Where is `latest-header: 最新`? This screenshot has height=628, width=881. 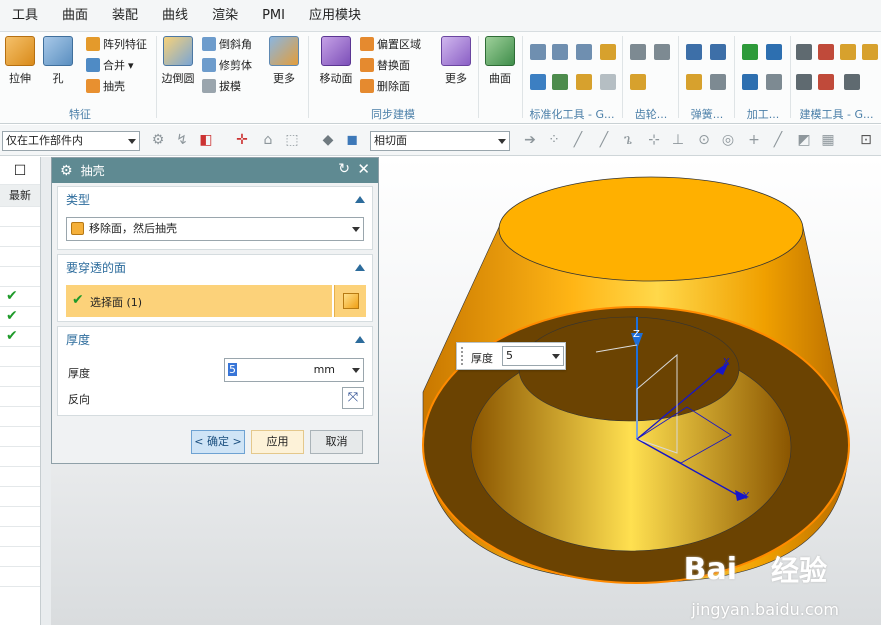
latest-header: 最新 is located at coordinates (20, 196).